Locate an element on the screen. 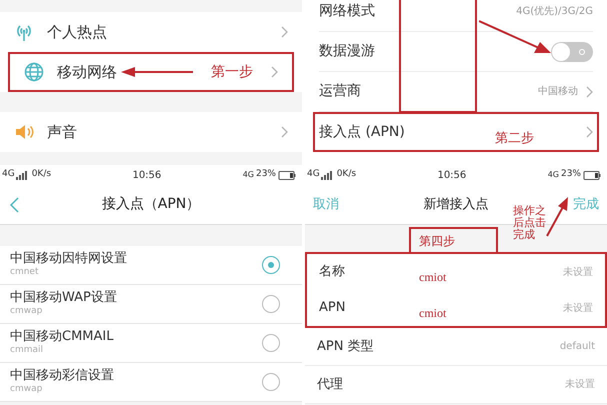 Image resolution: width=607 pixels, height=405 pixels. row-label: 声音 is located at coordinates (62, 132).